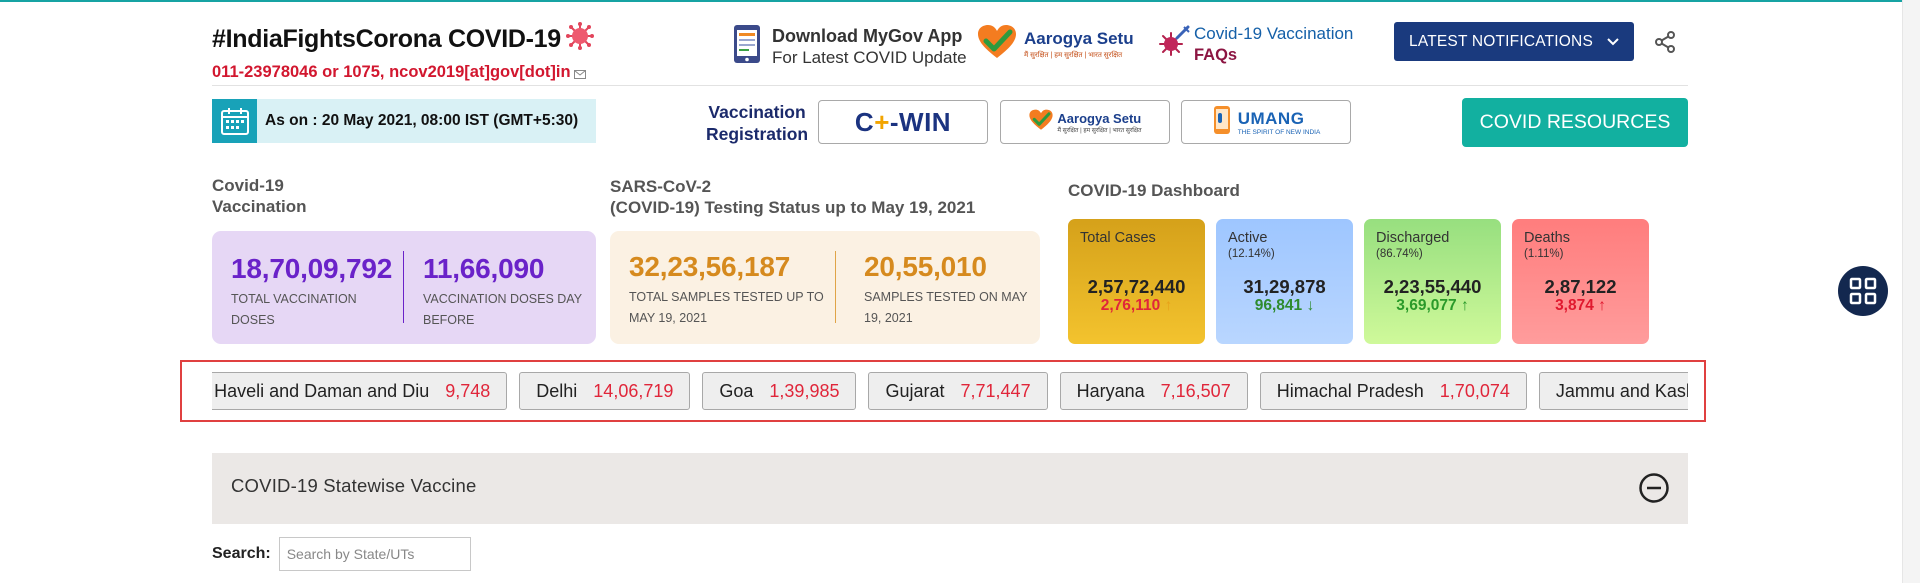 This screenshot has width=1920, height=583. Describe the element at coordinates (1621, 390) in the screenshot. I see `state-name: Jammu and Kashmir` at that location.